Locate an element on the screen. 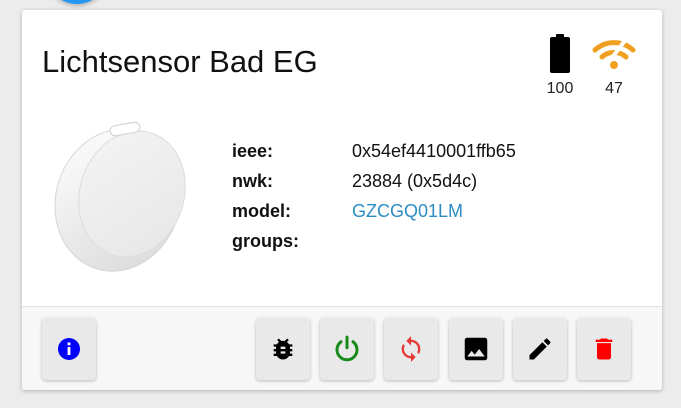 This screenshot has height=408, width=681. rename-button is located at coordinates (540, 349).